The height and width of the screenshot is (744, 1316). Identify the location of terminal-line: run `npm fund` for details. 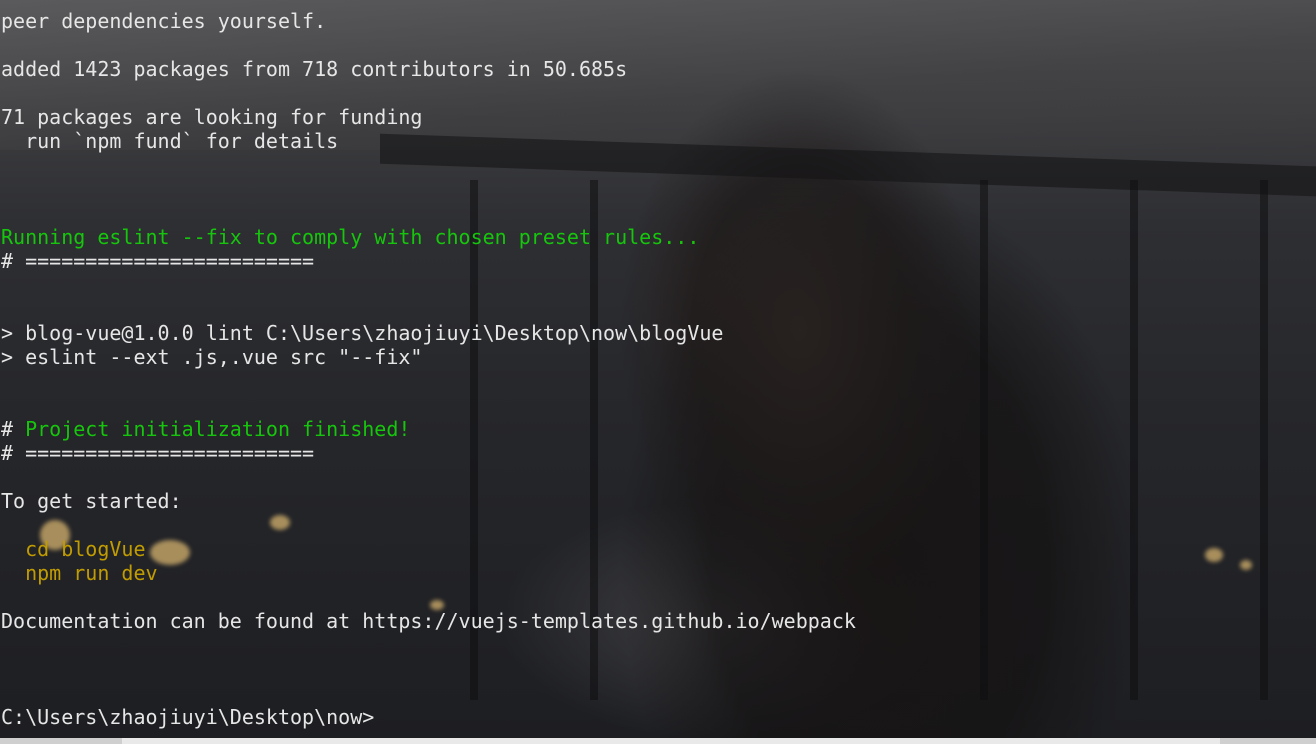
(428, 141).